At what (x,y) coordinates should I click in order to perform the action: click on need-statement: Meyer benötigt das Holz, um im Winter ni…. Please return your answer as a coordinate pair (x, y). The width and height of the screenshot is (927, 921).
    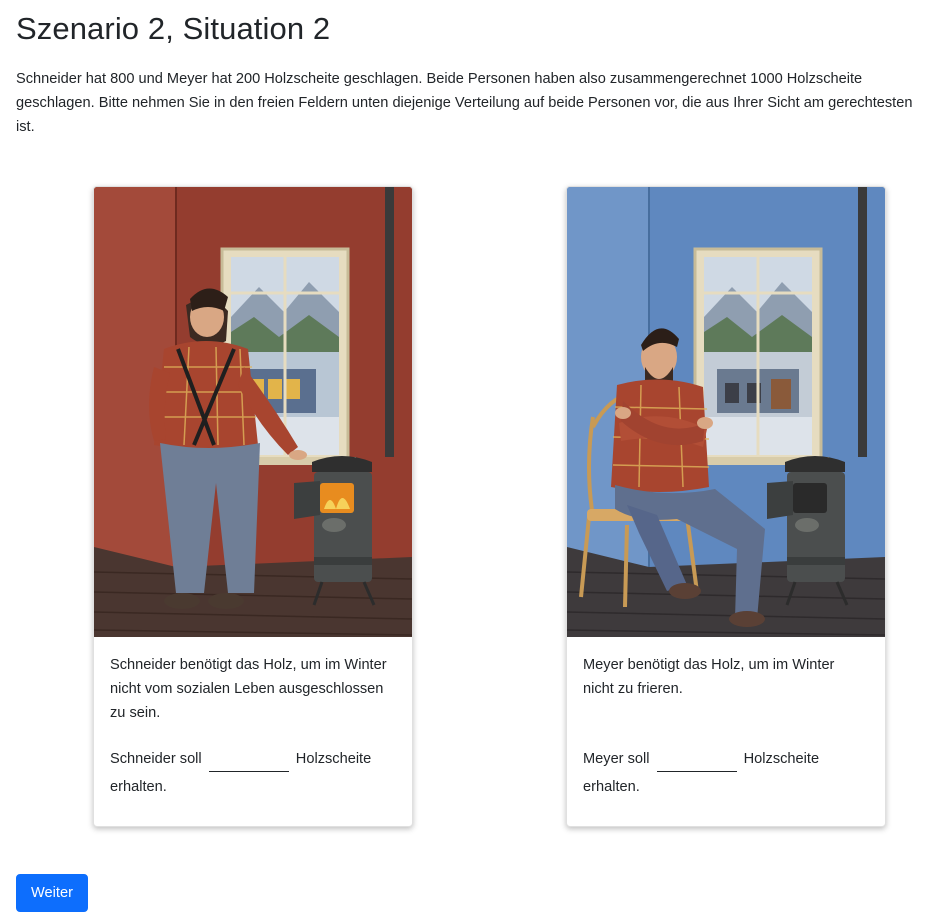
    Looking at the image, I should click on (709, 677).